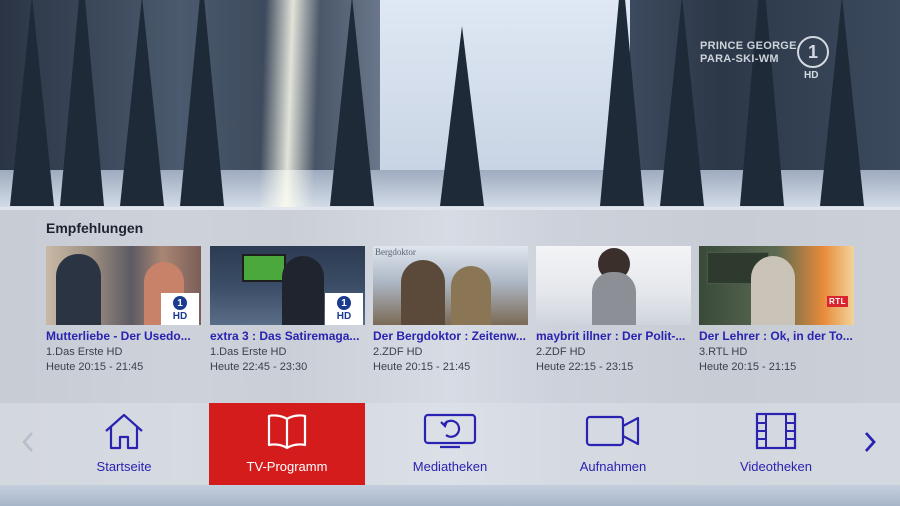  I want to click on background-strip, so click(450, 495).